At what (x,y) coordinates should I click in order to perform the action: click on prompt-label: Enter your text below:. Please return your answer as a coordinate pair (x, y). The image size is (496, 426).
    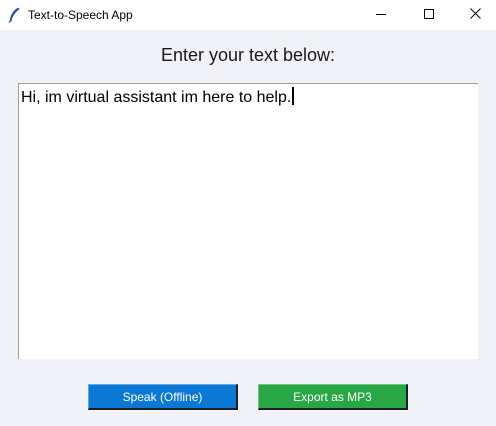
    Looking at the image, I should click on (248, 55).